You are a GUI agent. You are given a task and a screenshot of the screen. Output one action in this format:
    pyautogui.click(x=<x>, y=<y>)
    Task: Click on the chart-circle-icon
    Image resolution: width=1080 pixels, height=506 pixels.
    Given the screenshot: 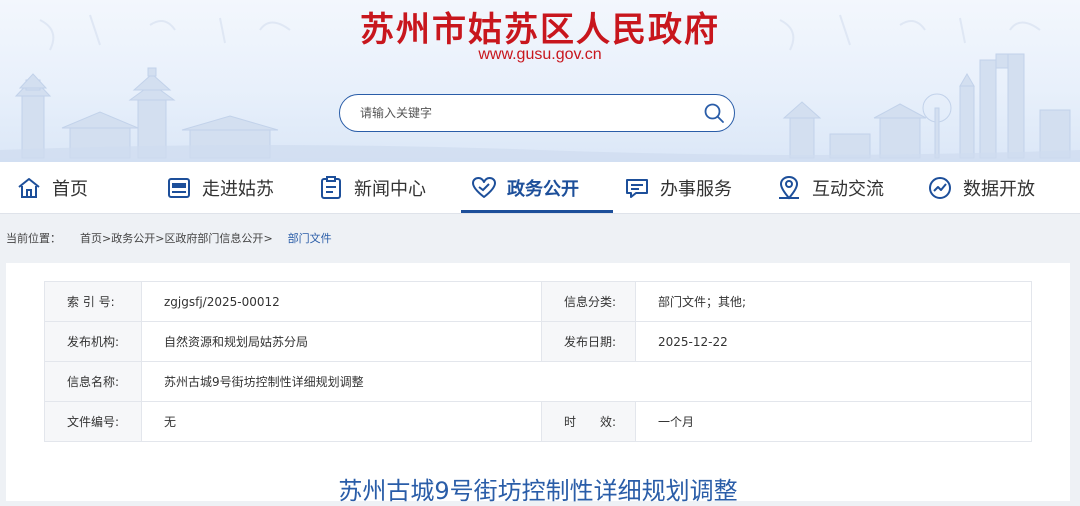 What is the action you would take?
    pyautogui.click(x=940, y=188)
    